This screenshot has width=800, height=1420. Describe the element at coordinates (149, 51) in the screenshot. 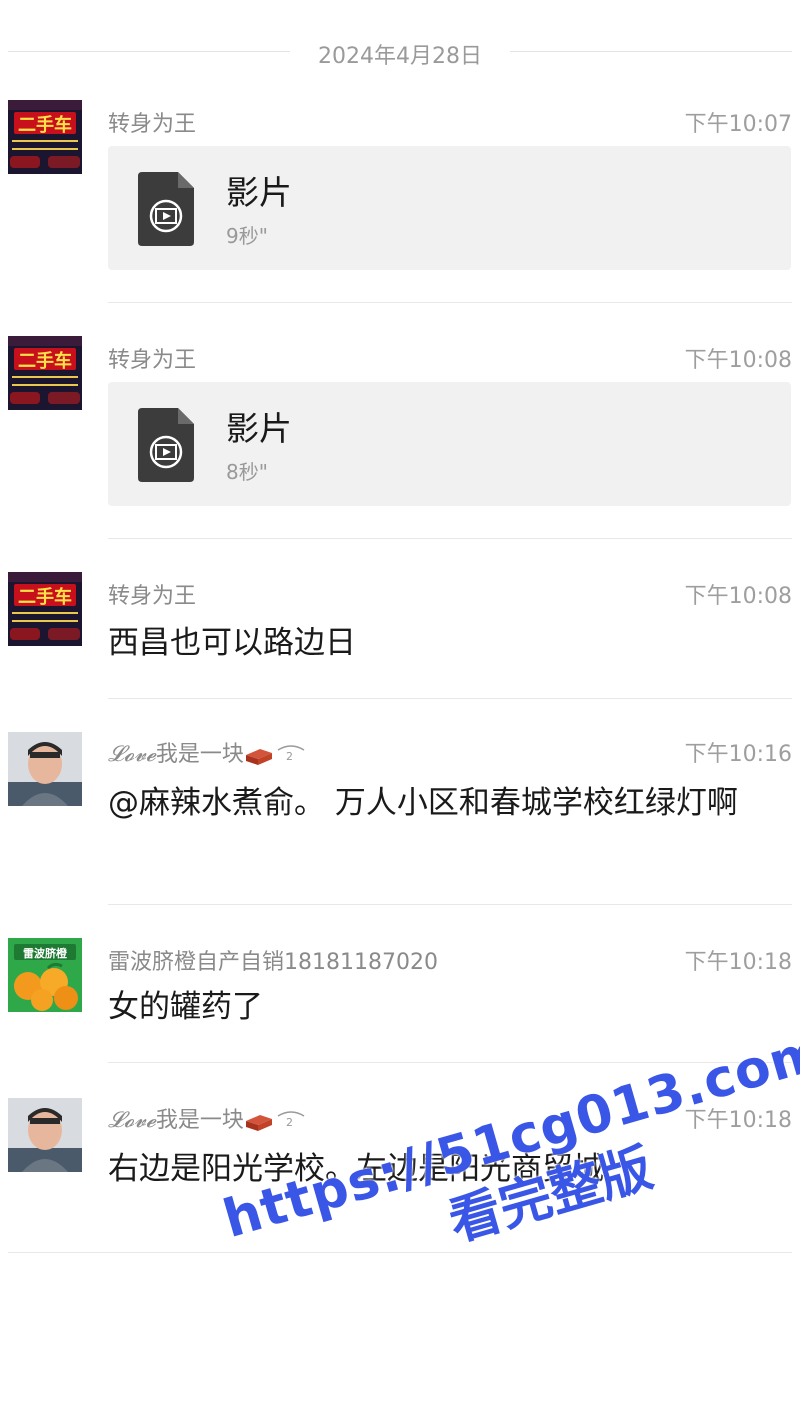

I see `date-line-left` at that location.